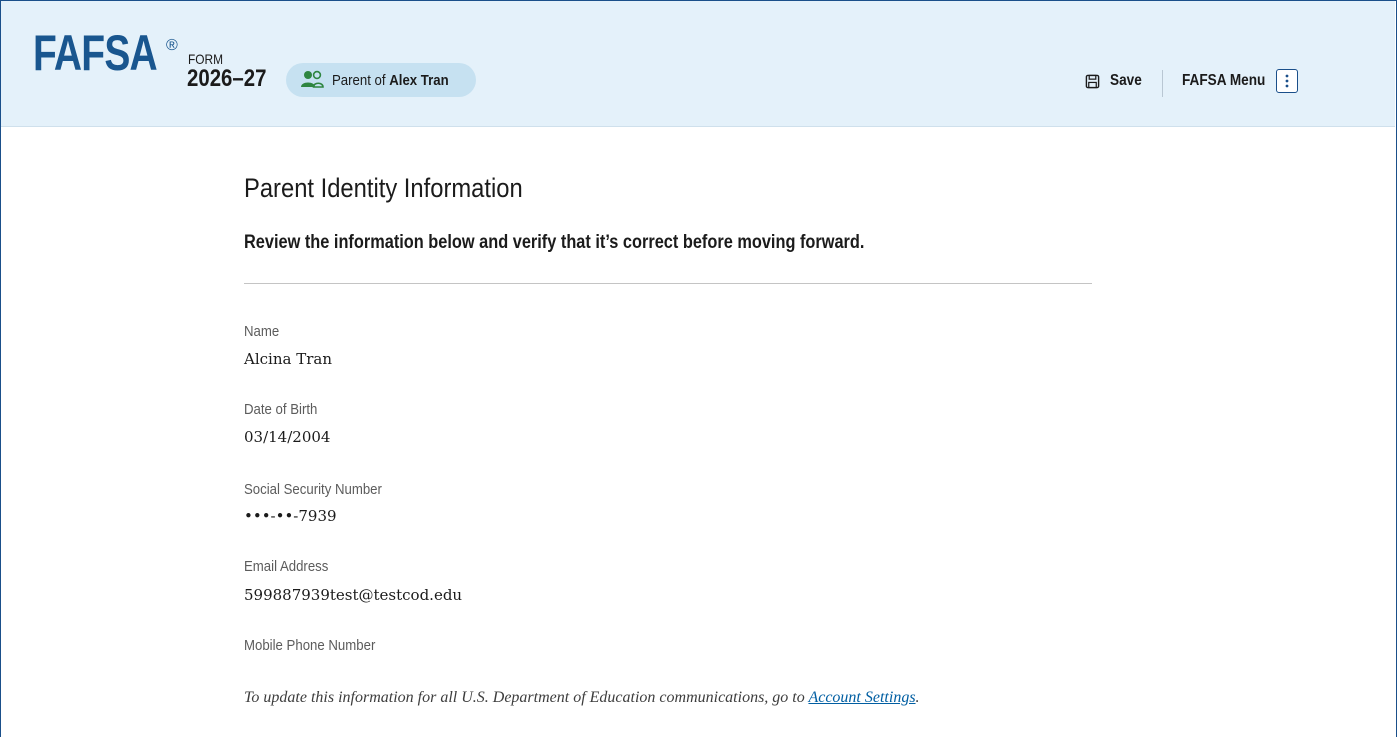 This screenshot has height=737, width=1397. I want to click on email-label: Email Address, so click(286, 566).